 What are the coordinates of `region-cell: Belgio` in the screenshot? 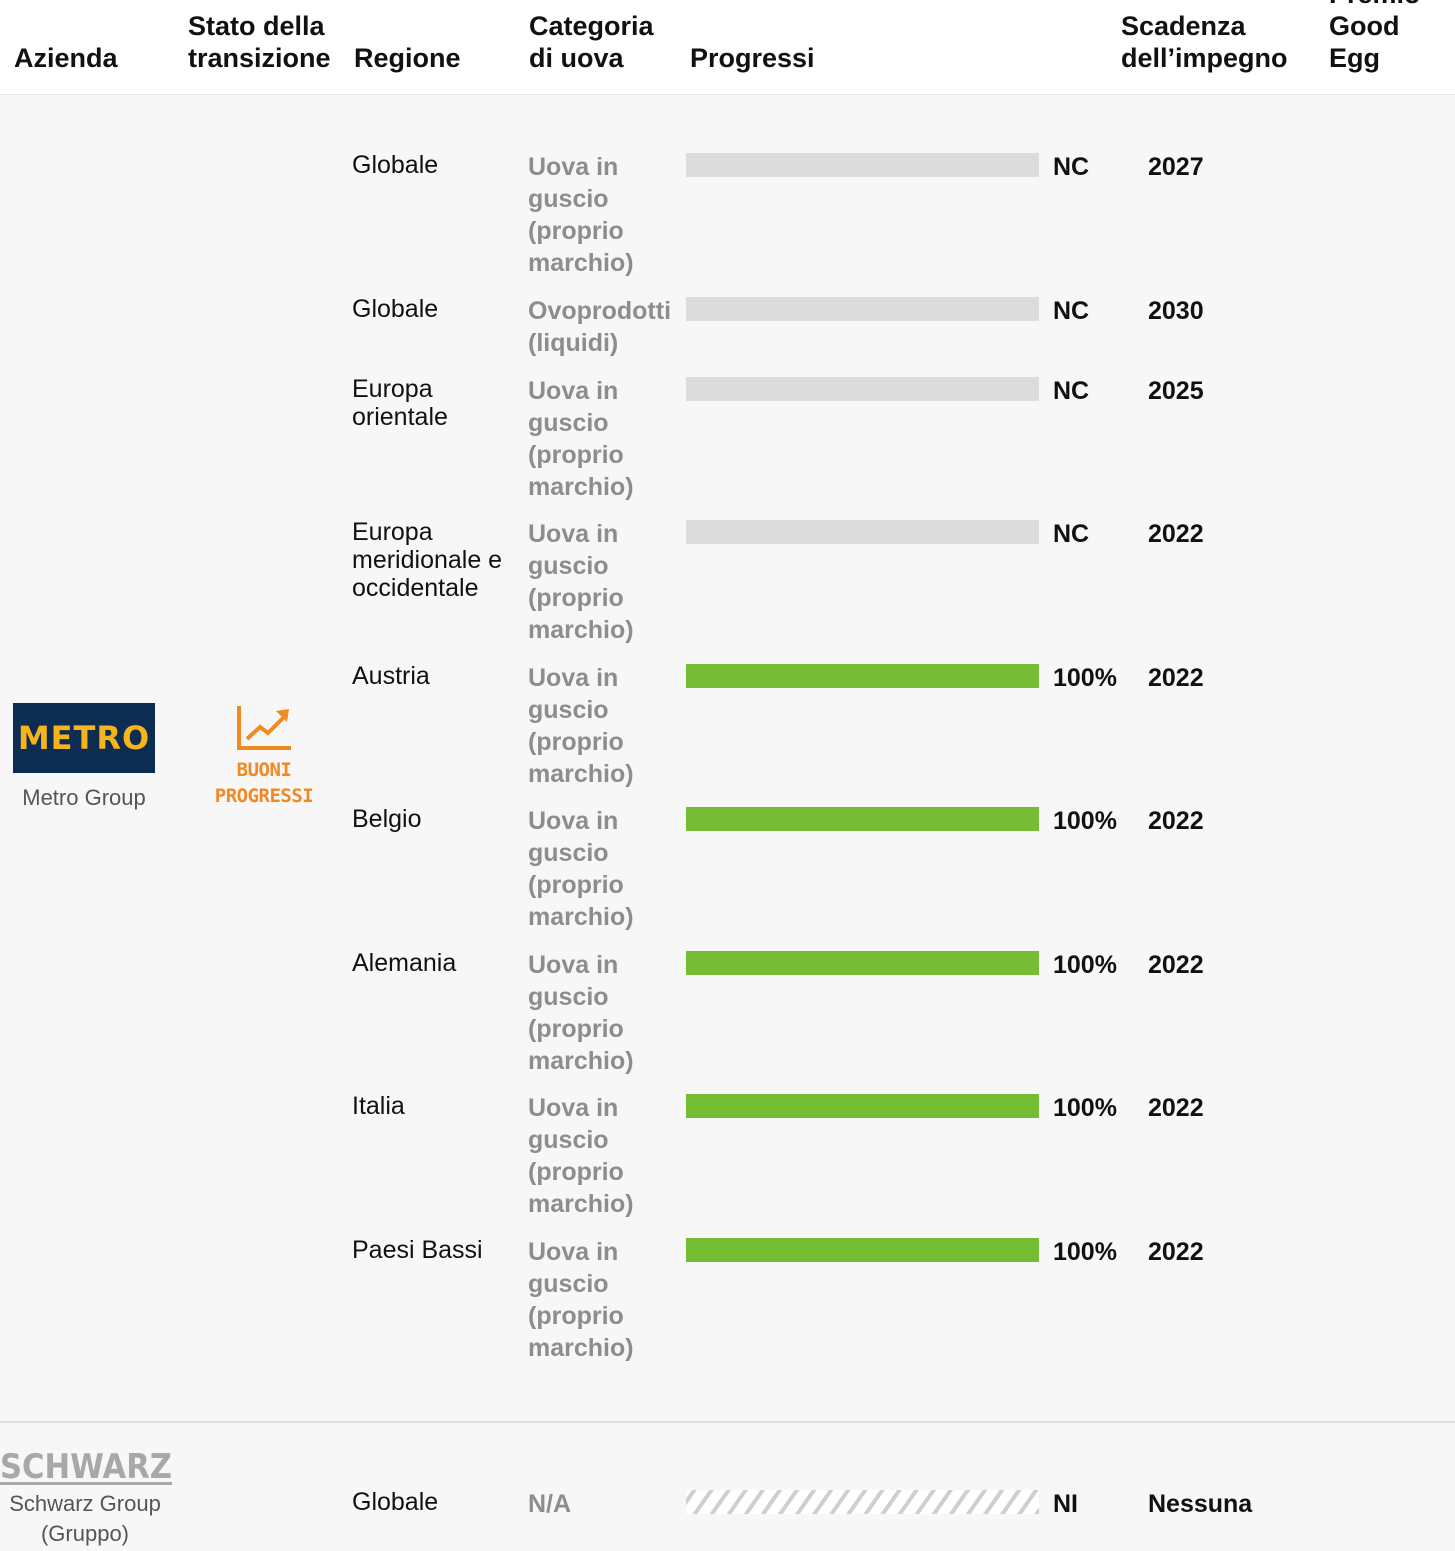 It's located at (387, 819).